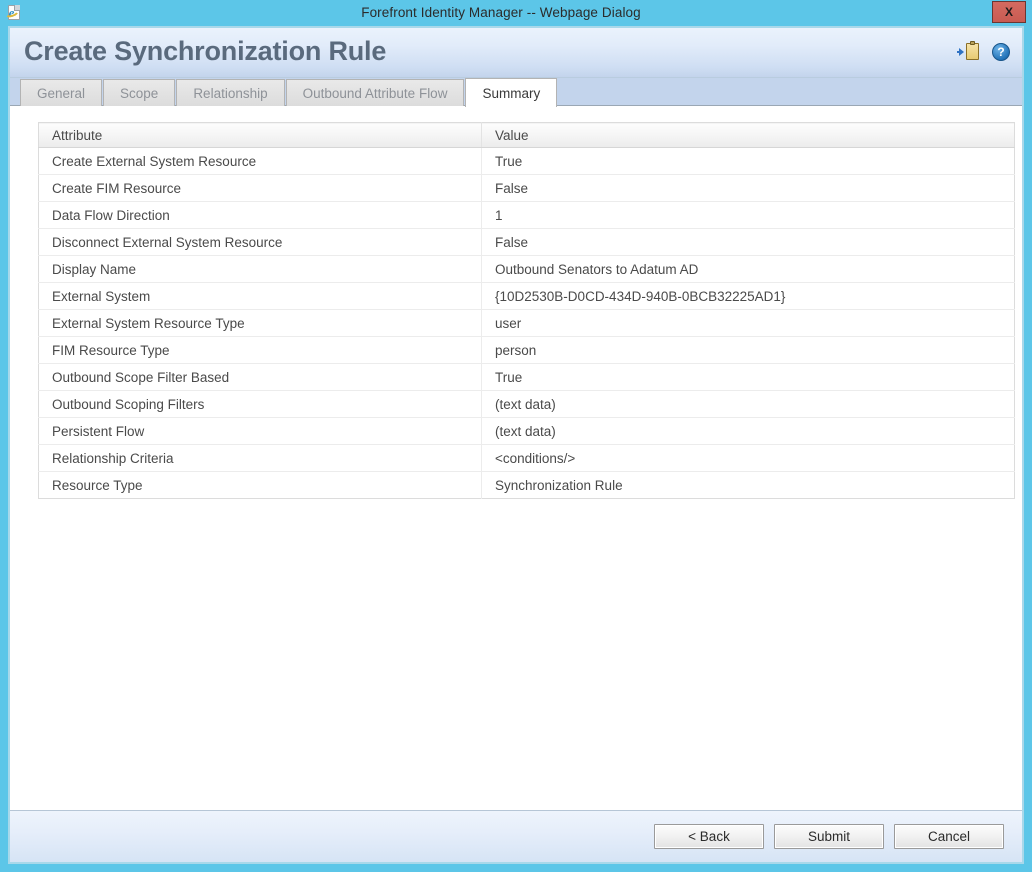 This screenshot has height=872, width=1032. What do you see at coordinates (949, 836) in the screenshot?
I see `cancel-button: Cancel` at bounding box center [949, 836].